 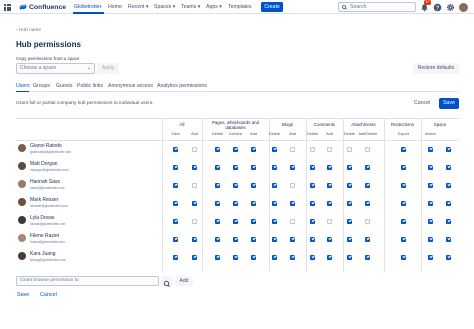 What do you see at coordinates (90, 86) in the screenshot?
I see `tab-public-links: Public links` at bounding box center [90, 86].